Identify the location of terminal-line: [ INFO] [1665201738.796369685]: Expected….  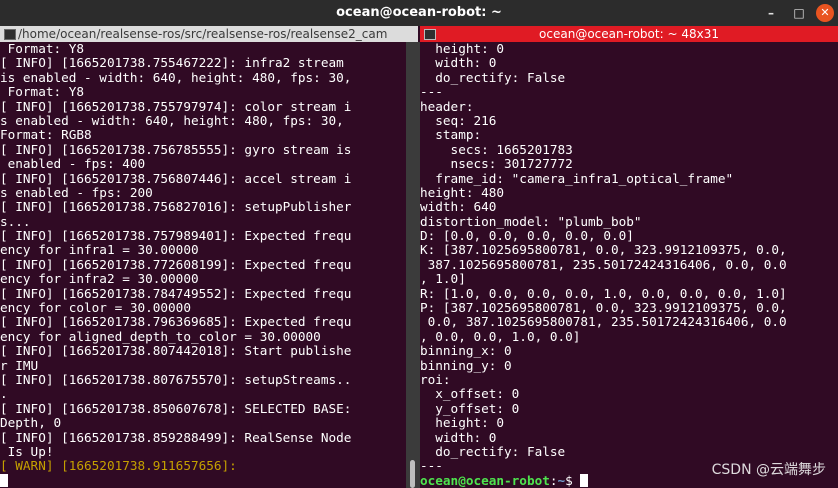
(176, 322).